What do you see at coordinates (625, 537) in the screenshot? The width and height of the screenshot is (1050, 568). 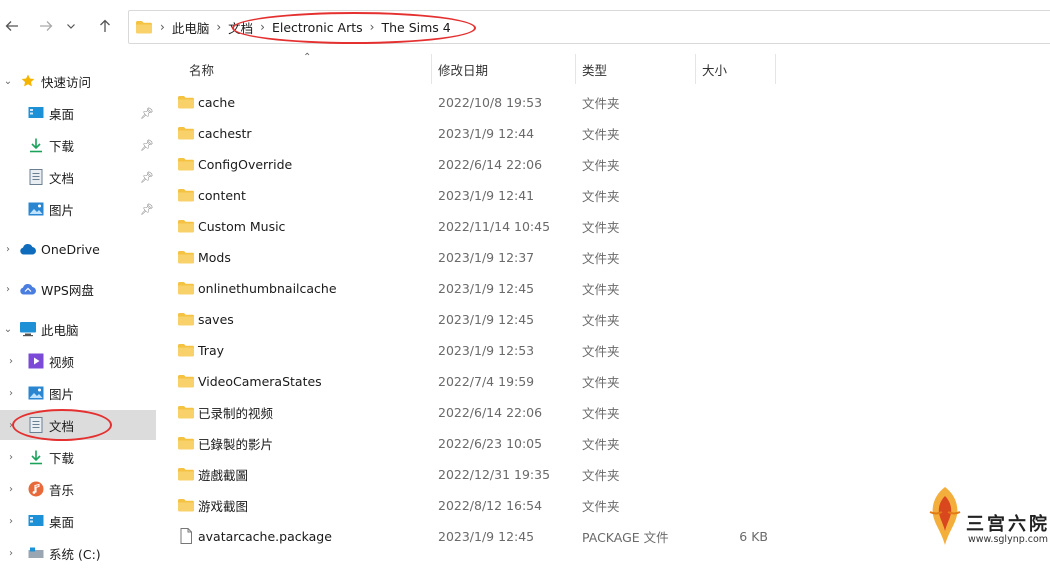 I see `file-type: PACKAGE 文件` at bounding box center [625, 537].